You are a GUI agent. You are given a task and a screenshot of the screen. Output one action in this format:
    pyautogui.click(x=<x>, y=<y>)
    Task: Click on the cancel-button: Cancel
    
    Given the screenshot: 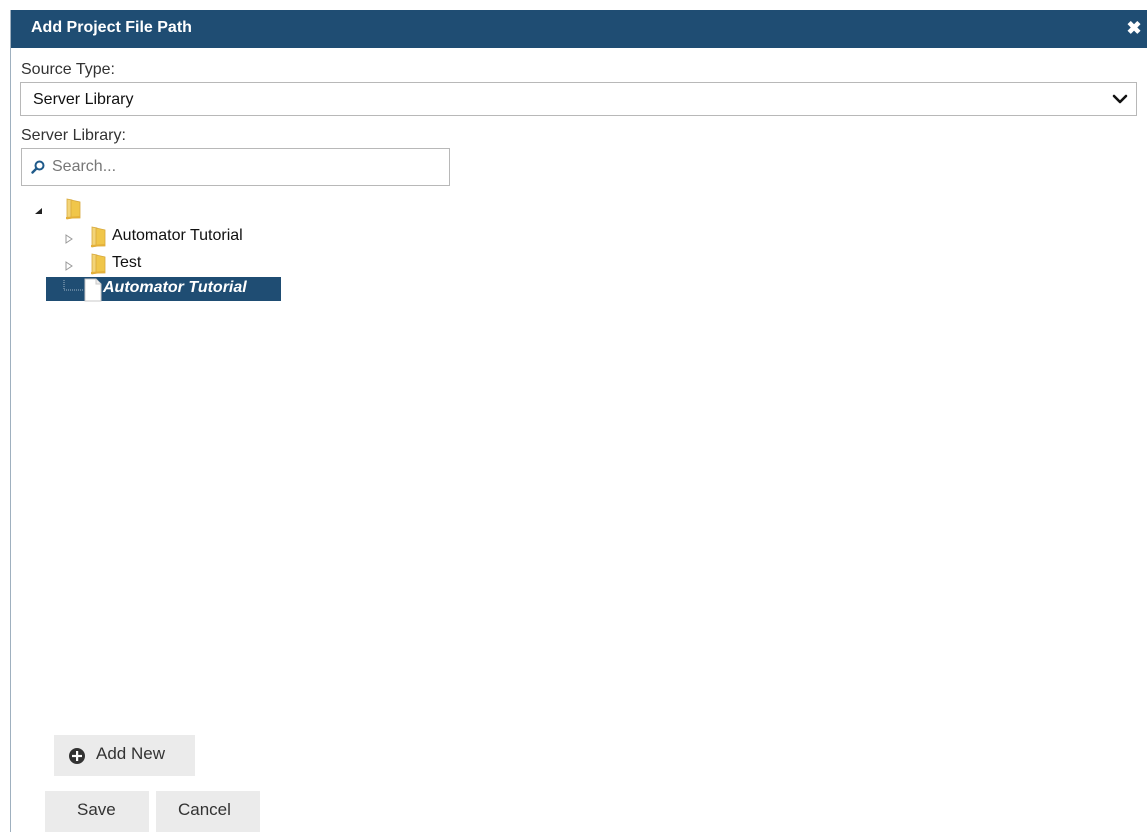 What is the action you would take?
    pyautogui.click(x=208, y=811)
    